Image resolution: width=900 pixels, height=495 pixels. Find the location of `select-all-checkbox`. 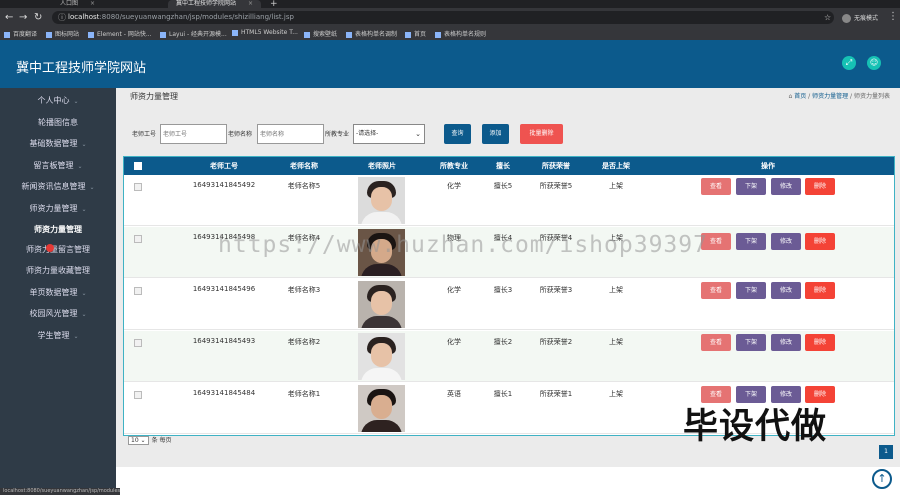

select-all-checkbox is located at coordinates (138, 166).